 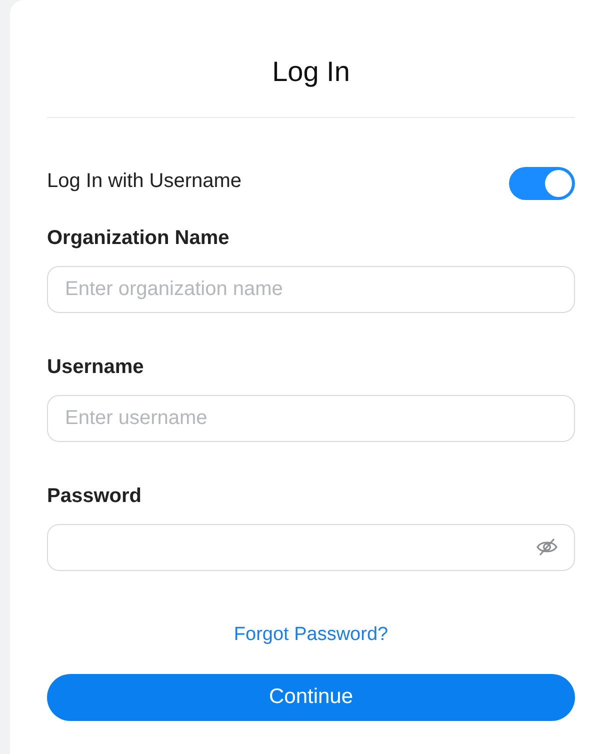 I want to click on field-label: Organization Name, so click(x=138, y=238).